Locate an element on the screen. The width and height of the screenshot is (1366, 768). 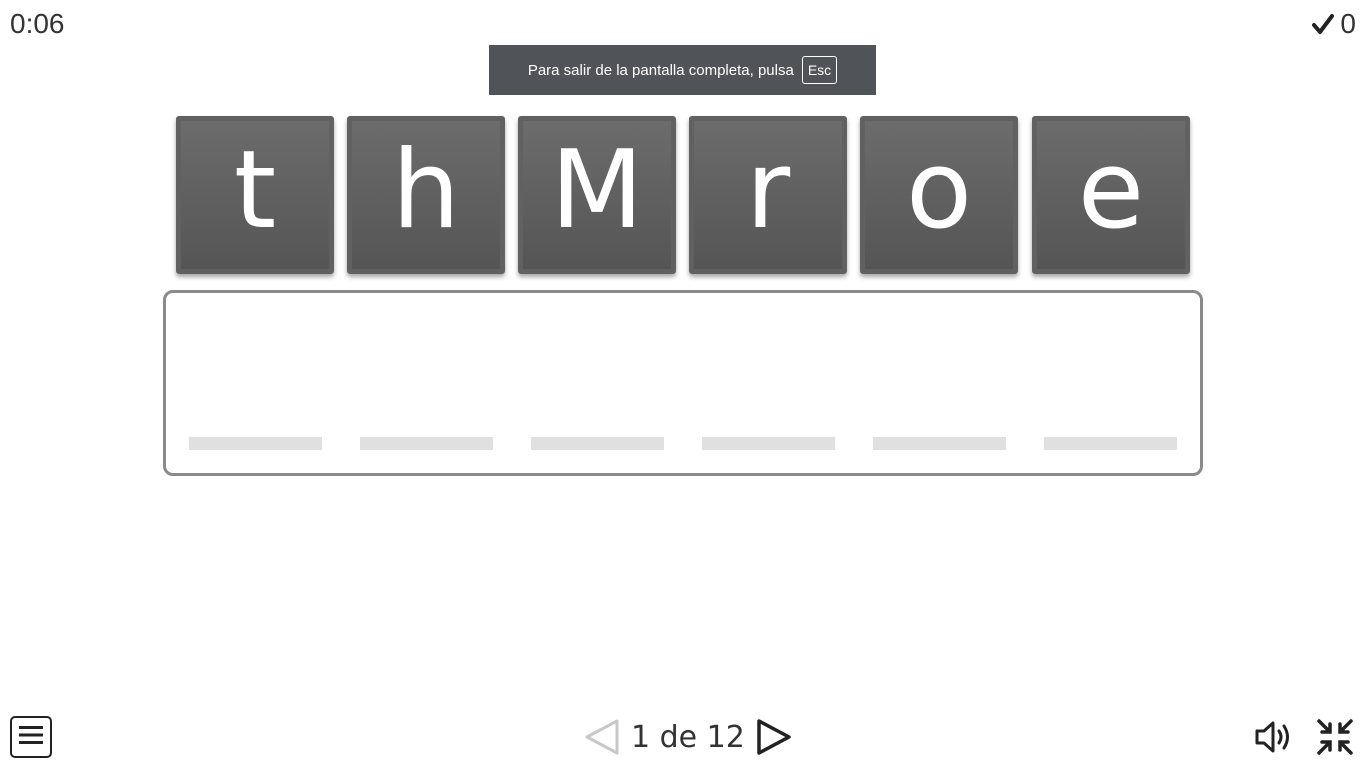
menu-button is located at coordinates (31, 737).